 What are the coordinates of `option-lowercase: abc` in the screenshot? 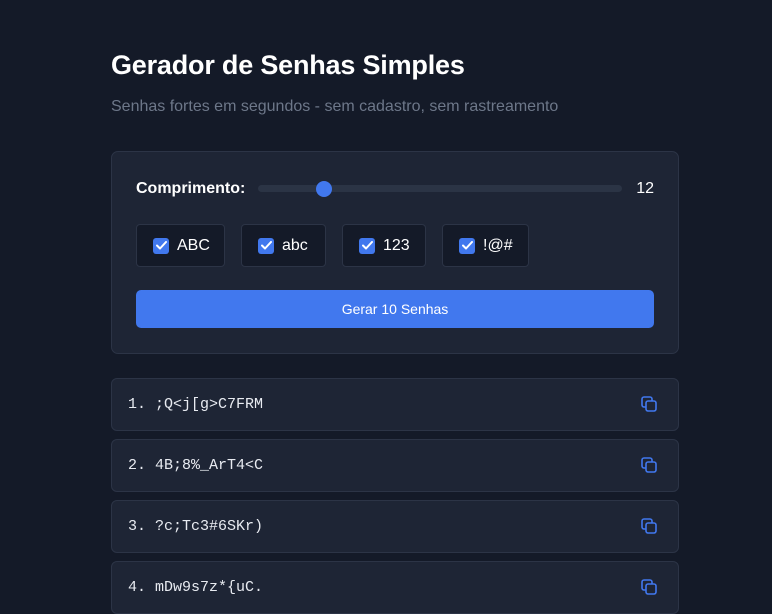 It's located at (283, 245).